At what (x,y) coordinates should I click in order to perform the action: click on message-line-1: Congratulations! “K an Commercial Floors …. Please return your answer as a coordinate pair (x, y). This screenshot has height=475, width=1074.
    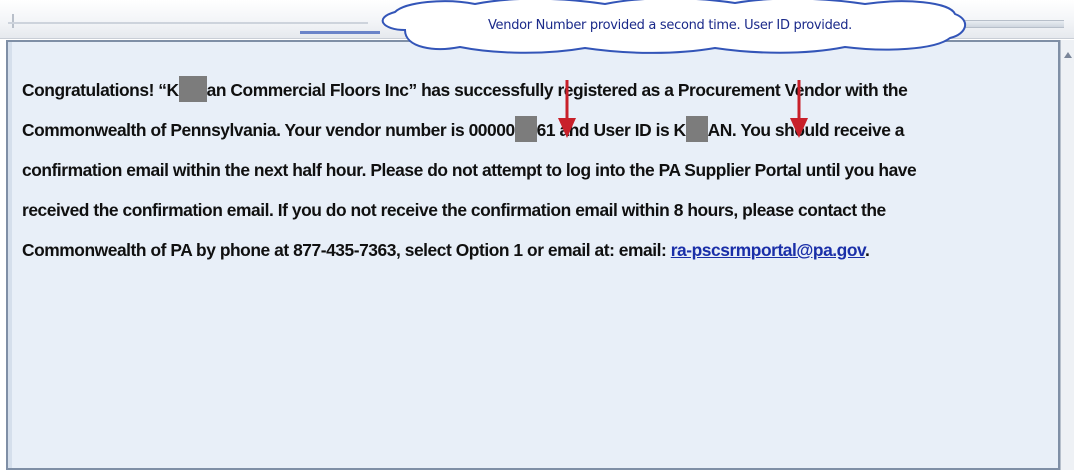
    Looking at the image, I should click on (538, 90).